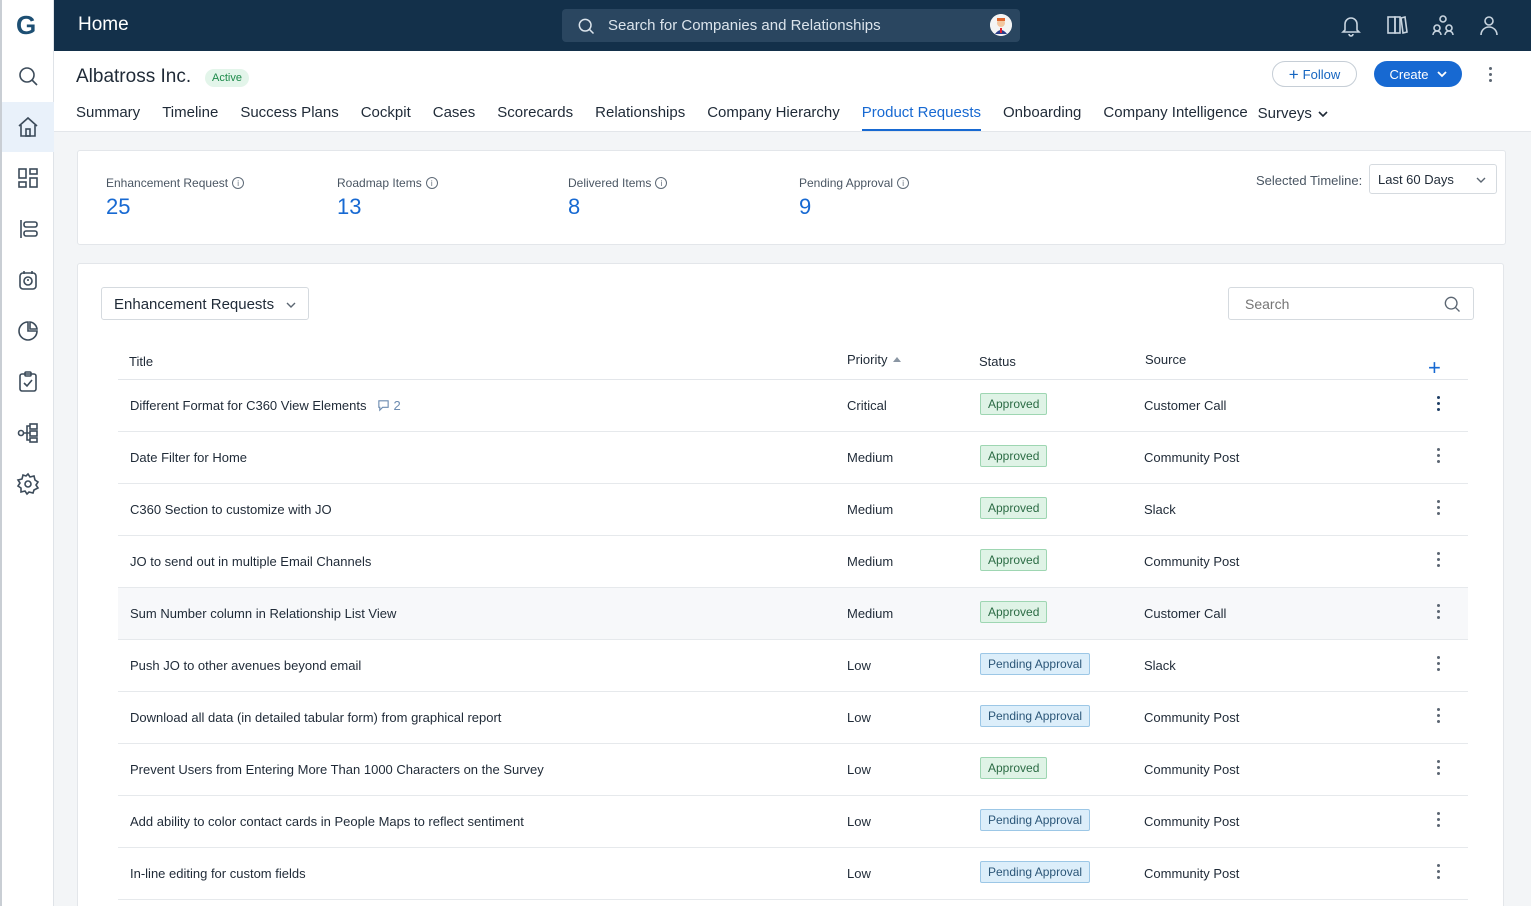 This screenshot has width=1534, height=906. I want to click on tab-relationships: Relationships, so click(640, 117).